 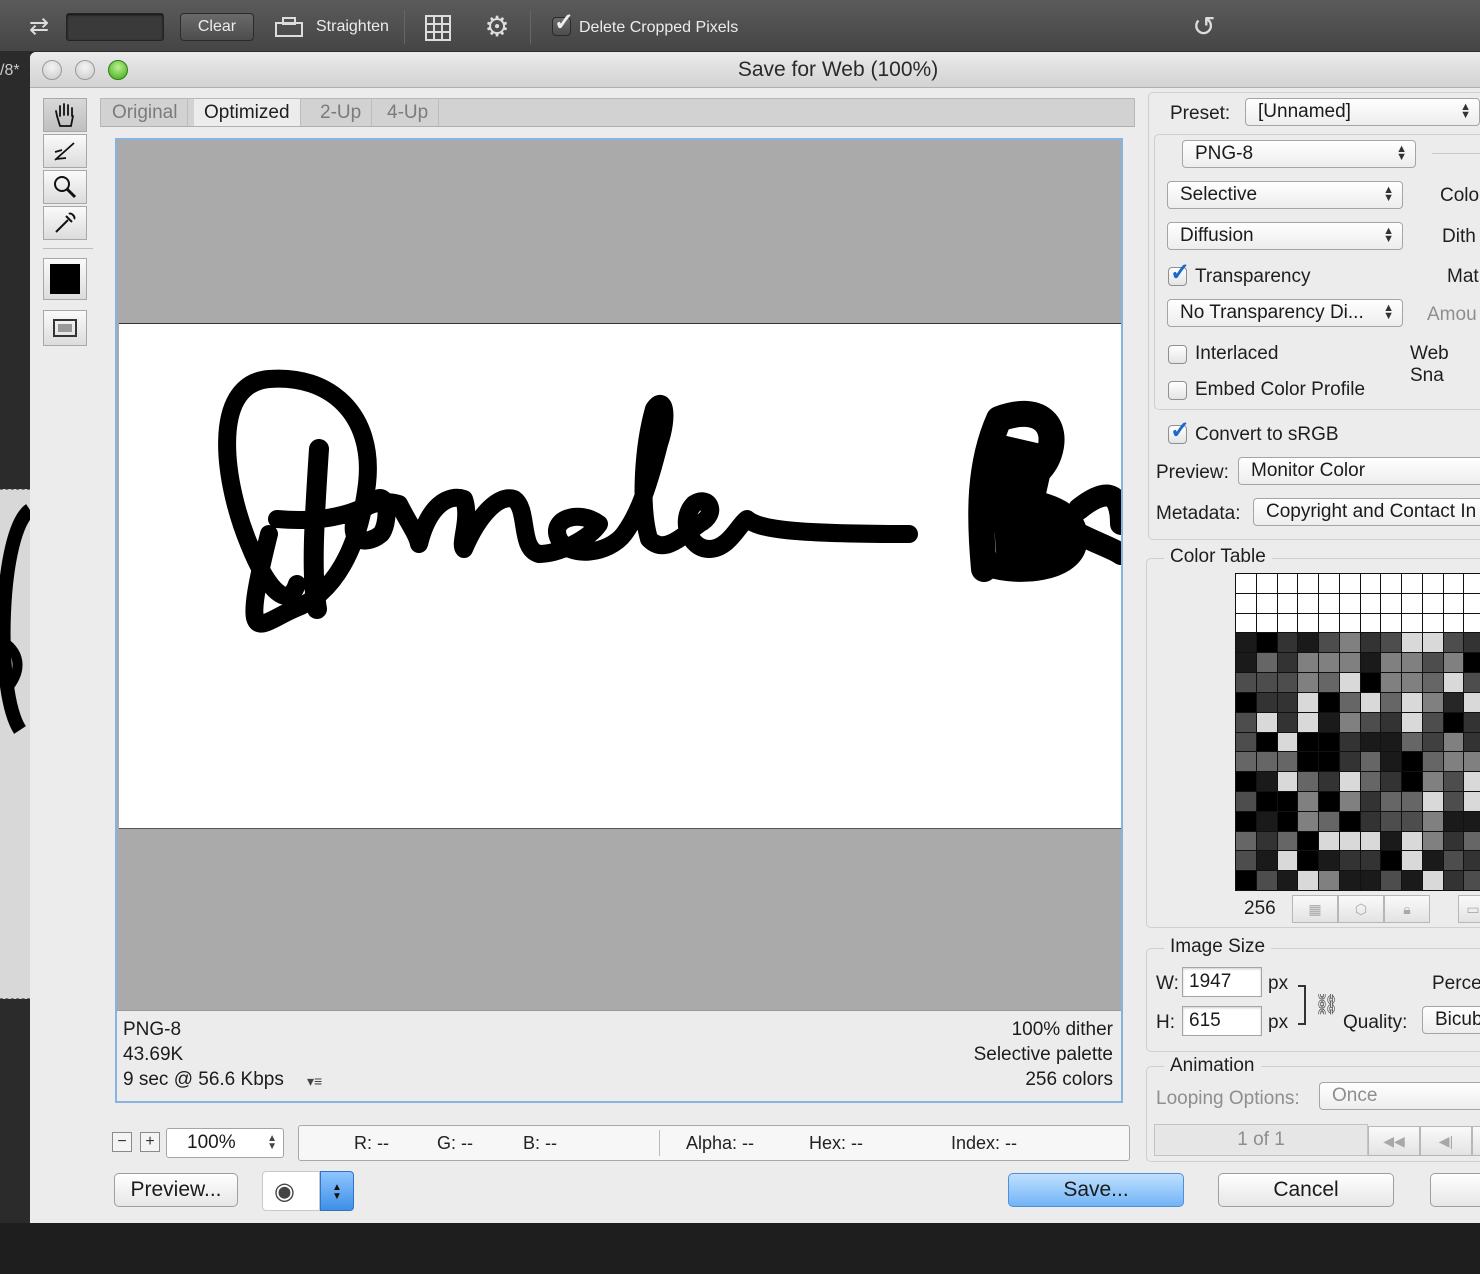 What do you see at coordinates (1469, 909) in the screenshot?
I see `new-color-icon: ▭` at bounding box center [1469, 909].